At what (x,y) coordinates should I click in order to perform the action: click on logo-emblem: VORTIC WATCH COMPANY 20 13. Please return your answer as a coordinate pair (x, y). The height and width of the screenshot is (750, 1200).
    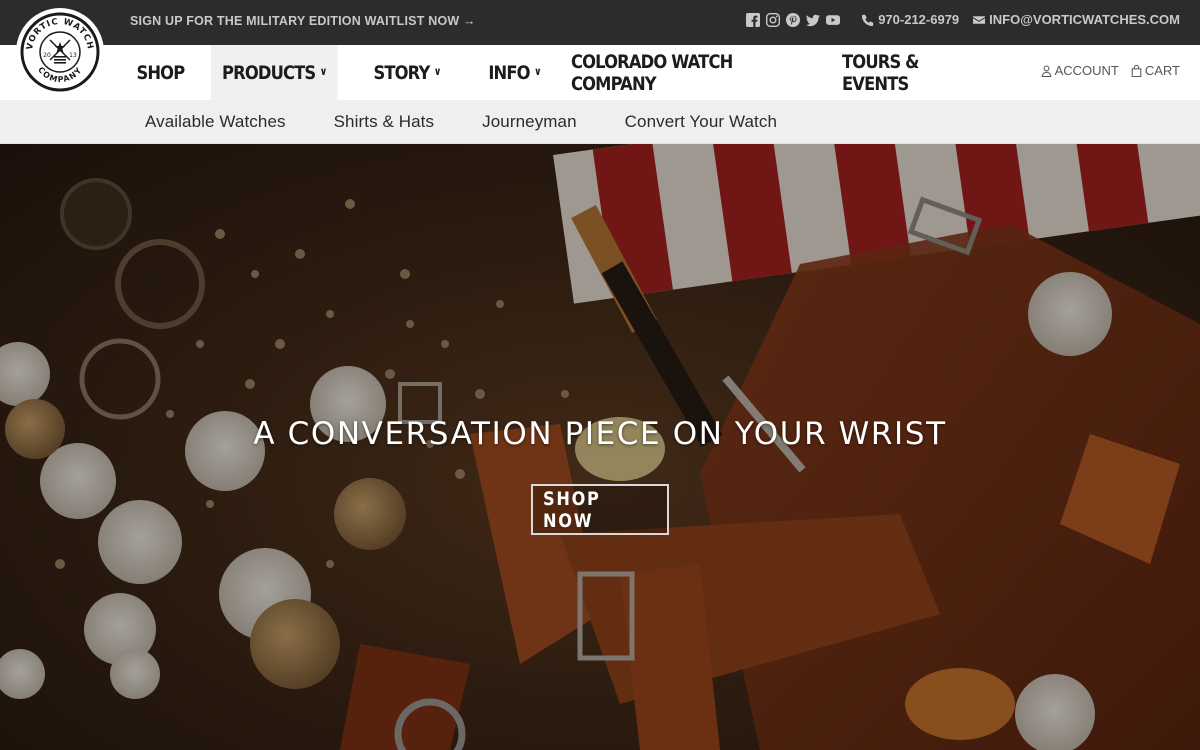
    Looking at the image, I should click on (60, 52).